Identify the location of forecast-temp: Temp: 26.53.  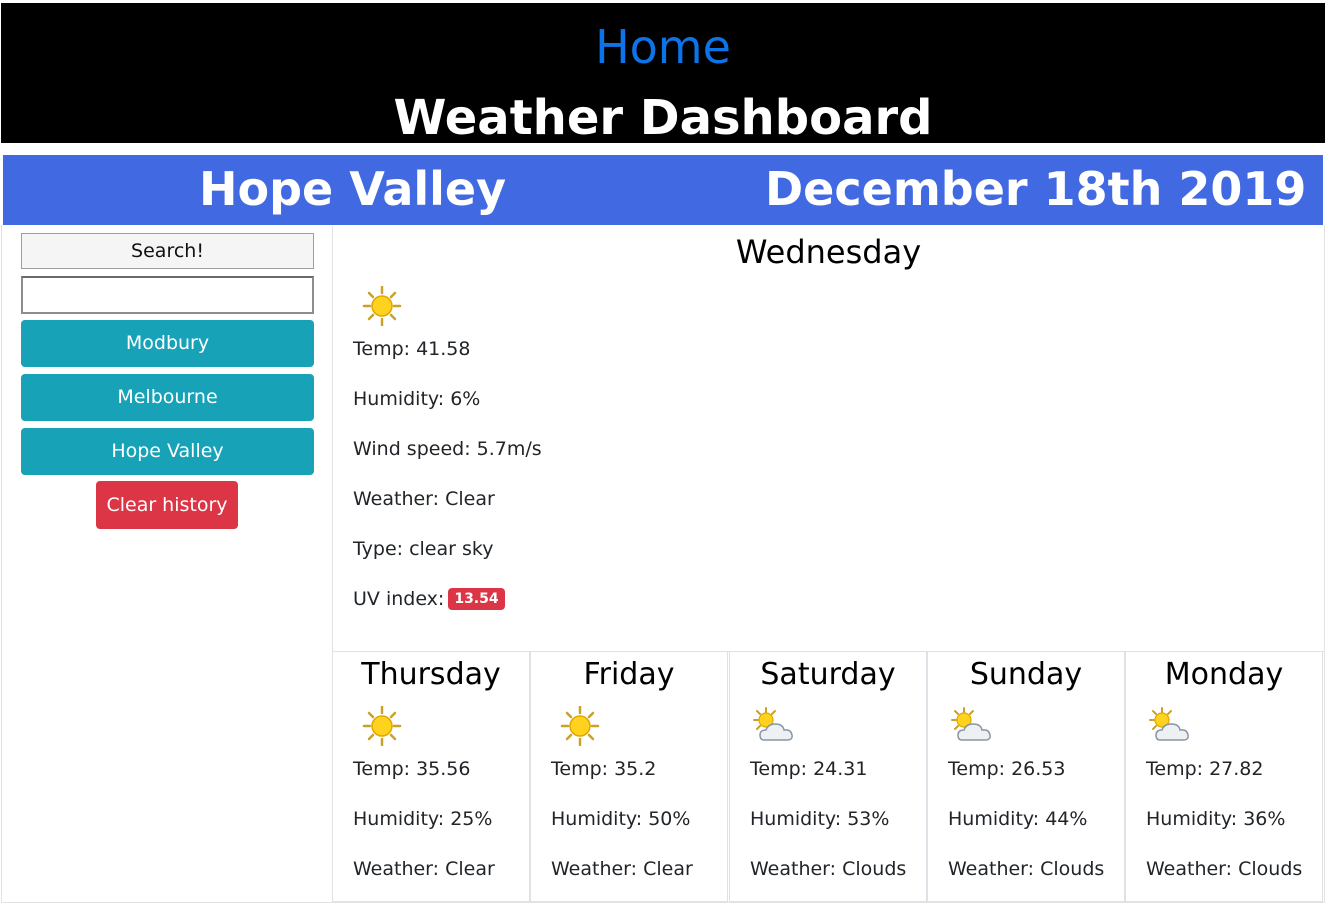
(1007, 769).